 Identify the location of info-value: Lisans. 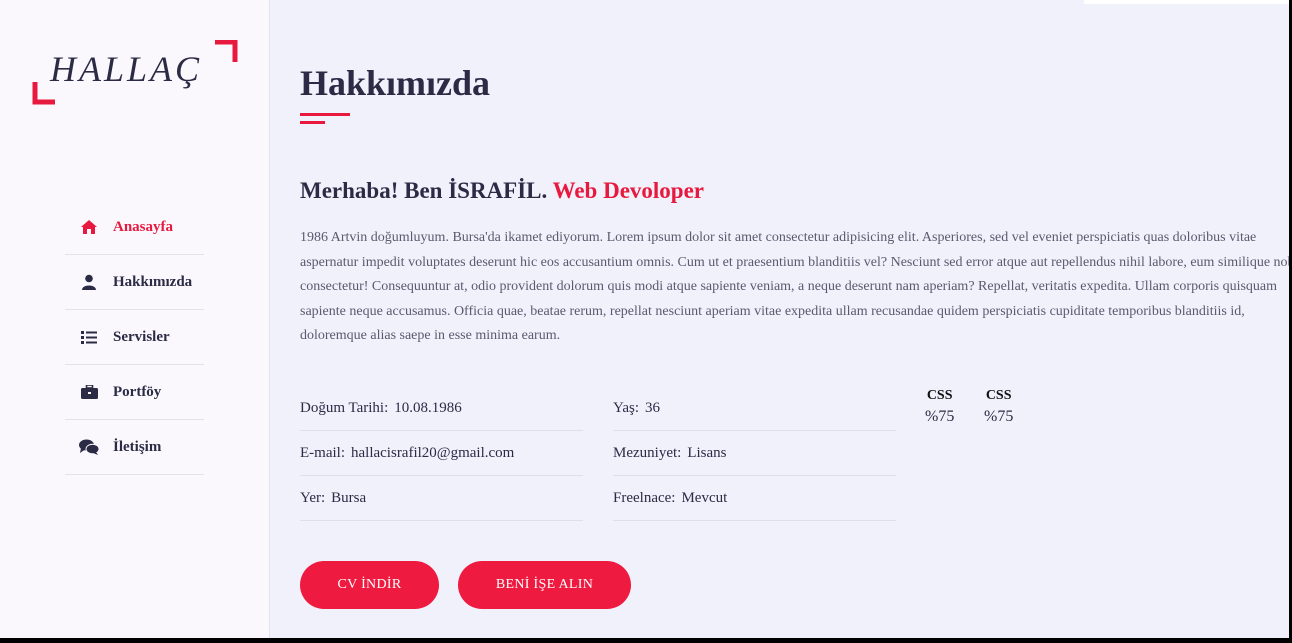
(707, 452).